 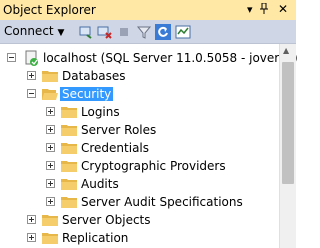 I want to click on activity-monitor-icon, so click(x=183, y=32).